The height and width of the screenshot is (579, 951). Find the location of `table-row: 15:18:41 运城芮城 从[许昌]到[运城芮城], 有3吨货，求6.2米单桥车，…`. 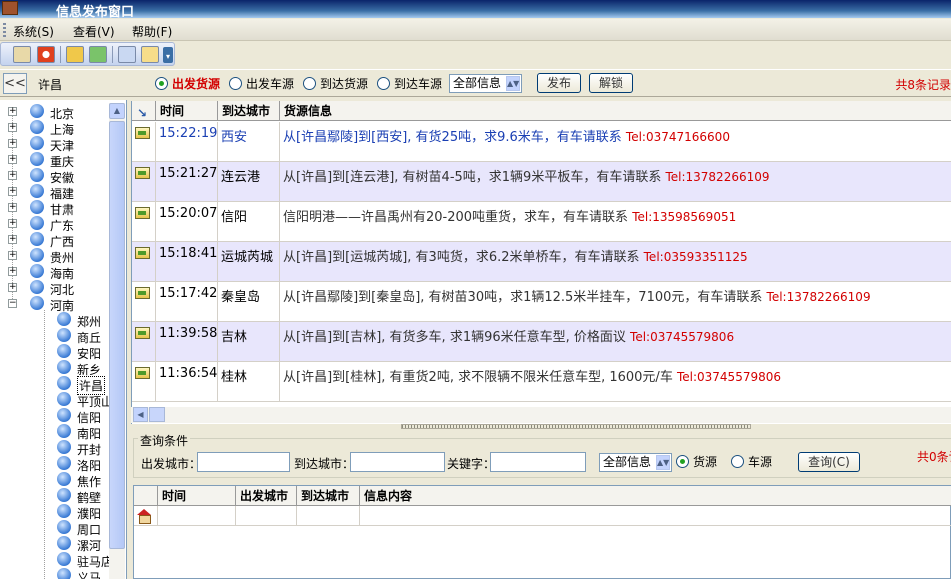

table-row: 15:18:41 运城芮城 从[许昌]到[运城芮城], 有3吨货，求6.2米单桥车，… is located at coordinates (541, 262).